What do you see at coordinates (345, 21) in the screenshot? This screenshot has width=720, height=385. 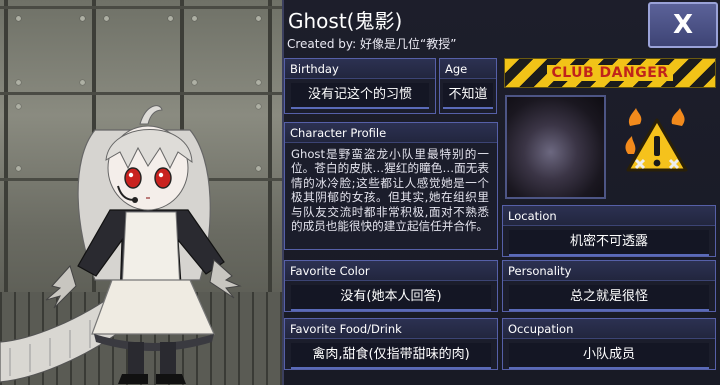 I see `character-name: Ghost(鬼影)` at bounding box center [345, 21].